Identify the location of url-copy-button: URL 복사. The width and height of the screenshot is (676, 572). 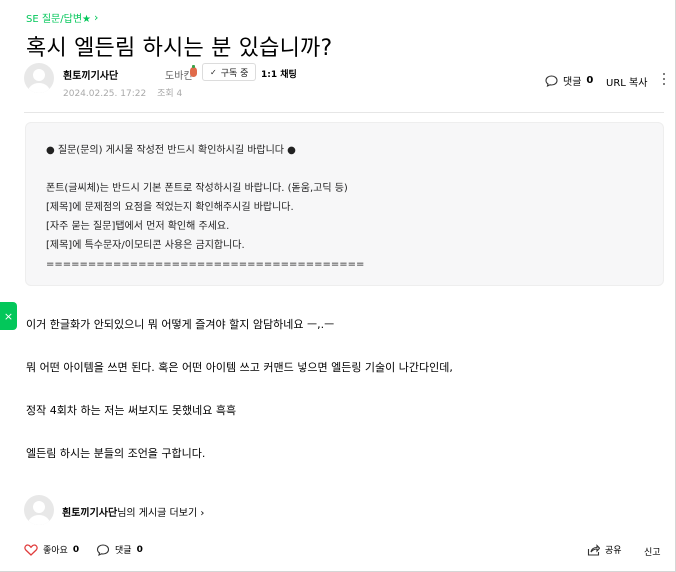
(626, 81).